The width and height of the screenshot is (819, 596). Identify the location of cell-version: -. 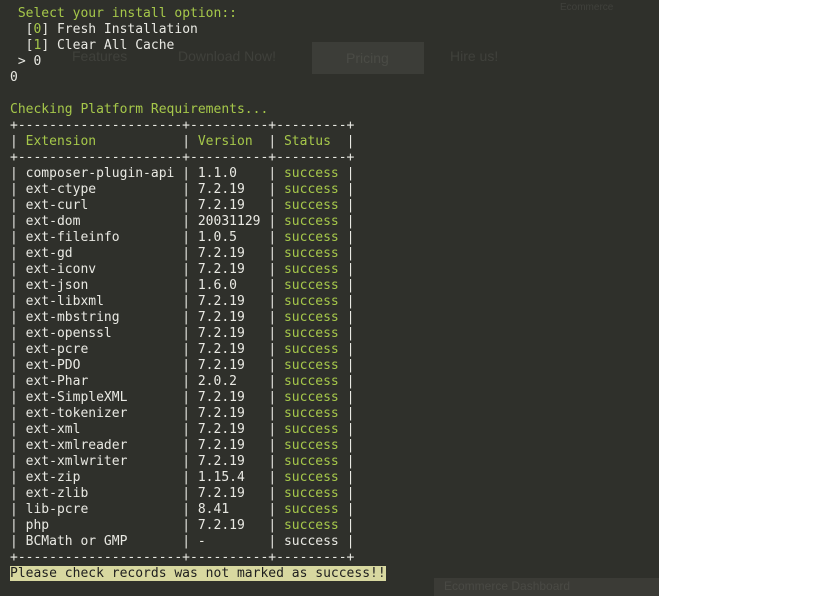
(233, 541).